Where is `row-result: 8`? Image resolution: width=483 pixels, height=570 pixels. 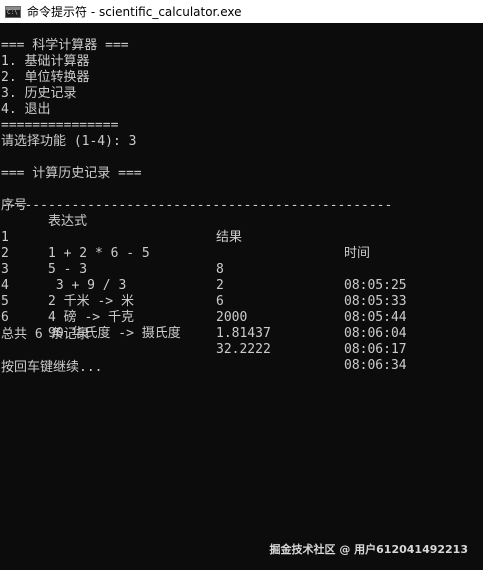
row-result: 8 is located at coordinates (220, 269).